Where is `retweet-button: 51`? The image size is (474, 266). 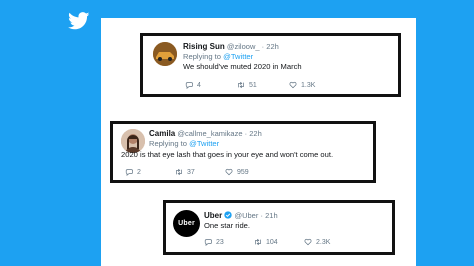 retweet-button: 51 is located at coordinates (263, 85).